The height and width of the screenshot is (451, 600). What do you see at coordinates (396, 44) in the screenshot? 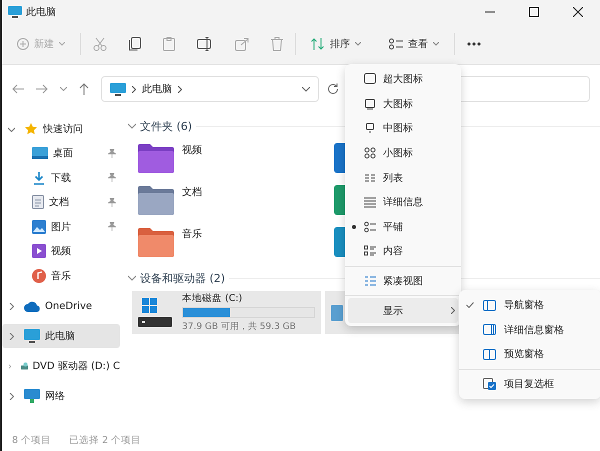
I see `view-icon` at bounding box center [396, 44].